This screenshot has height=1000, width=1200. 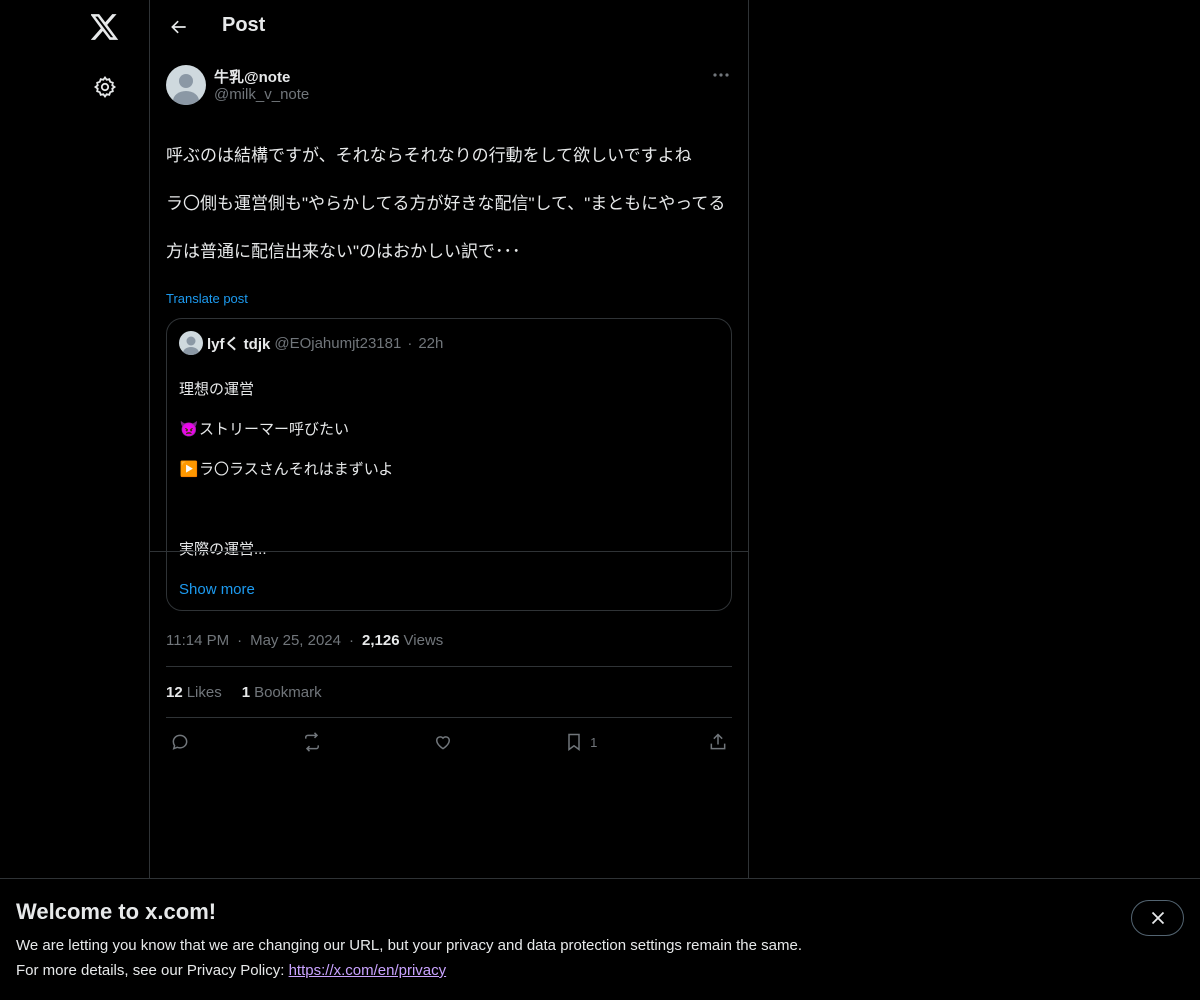 What do you see at coordinates (189, 469) in the screenshot?
I see `play-button-emoji-icon: ▶️` at bounding box center [189, 469].